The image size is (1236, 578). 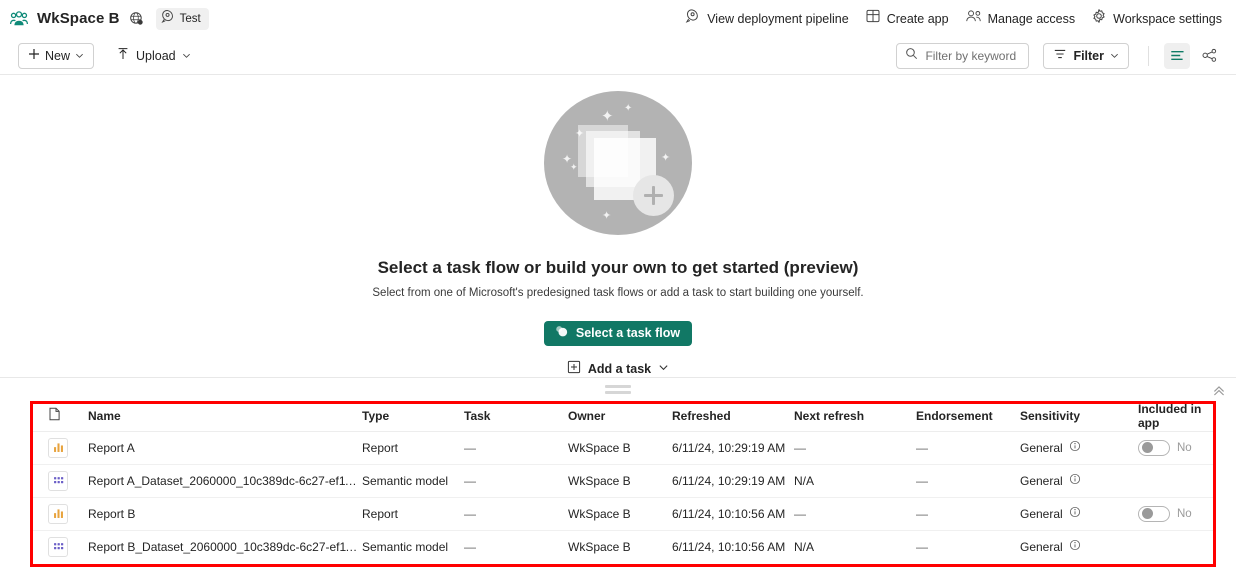 I want to click on command-bar: New Upload Filter by keyword Filter, so click(x=618, y=56).